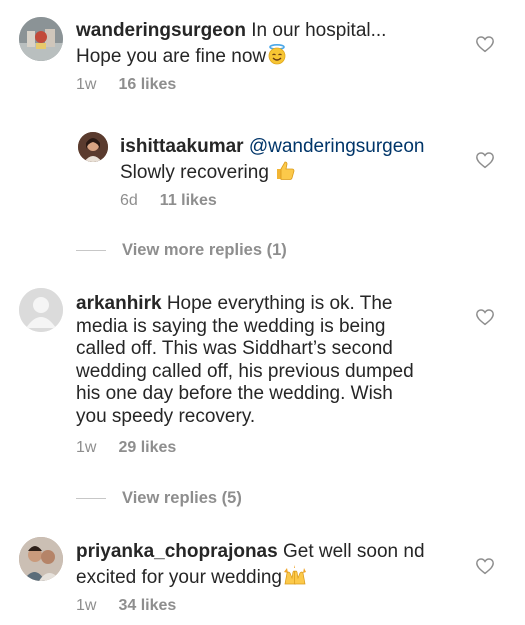 The height and width of the screenshot is (625, 525). What do you see at coordinates (337, 146) in the screenshot?
I see `mention-link: @wanderingsurgeon` at bounding box center [337, 146].